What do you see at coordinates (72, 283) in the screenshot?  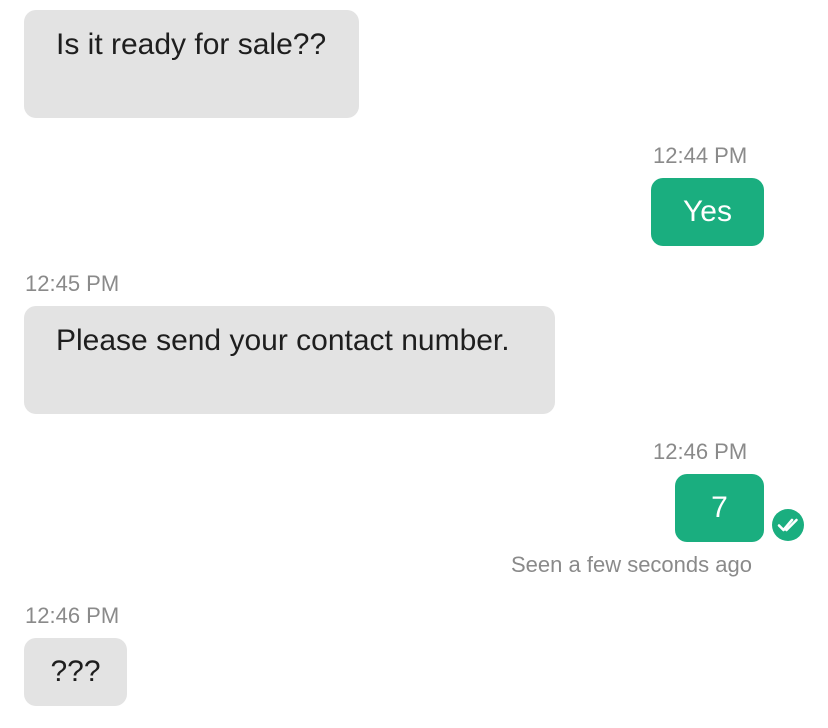 I see `message-timestamp: 12:45 PM` at bounding box center [72, 283].